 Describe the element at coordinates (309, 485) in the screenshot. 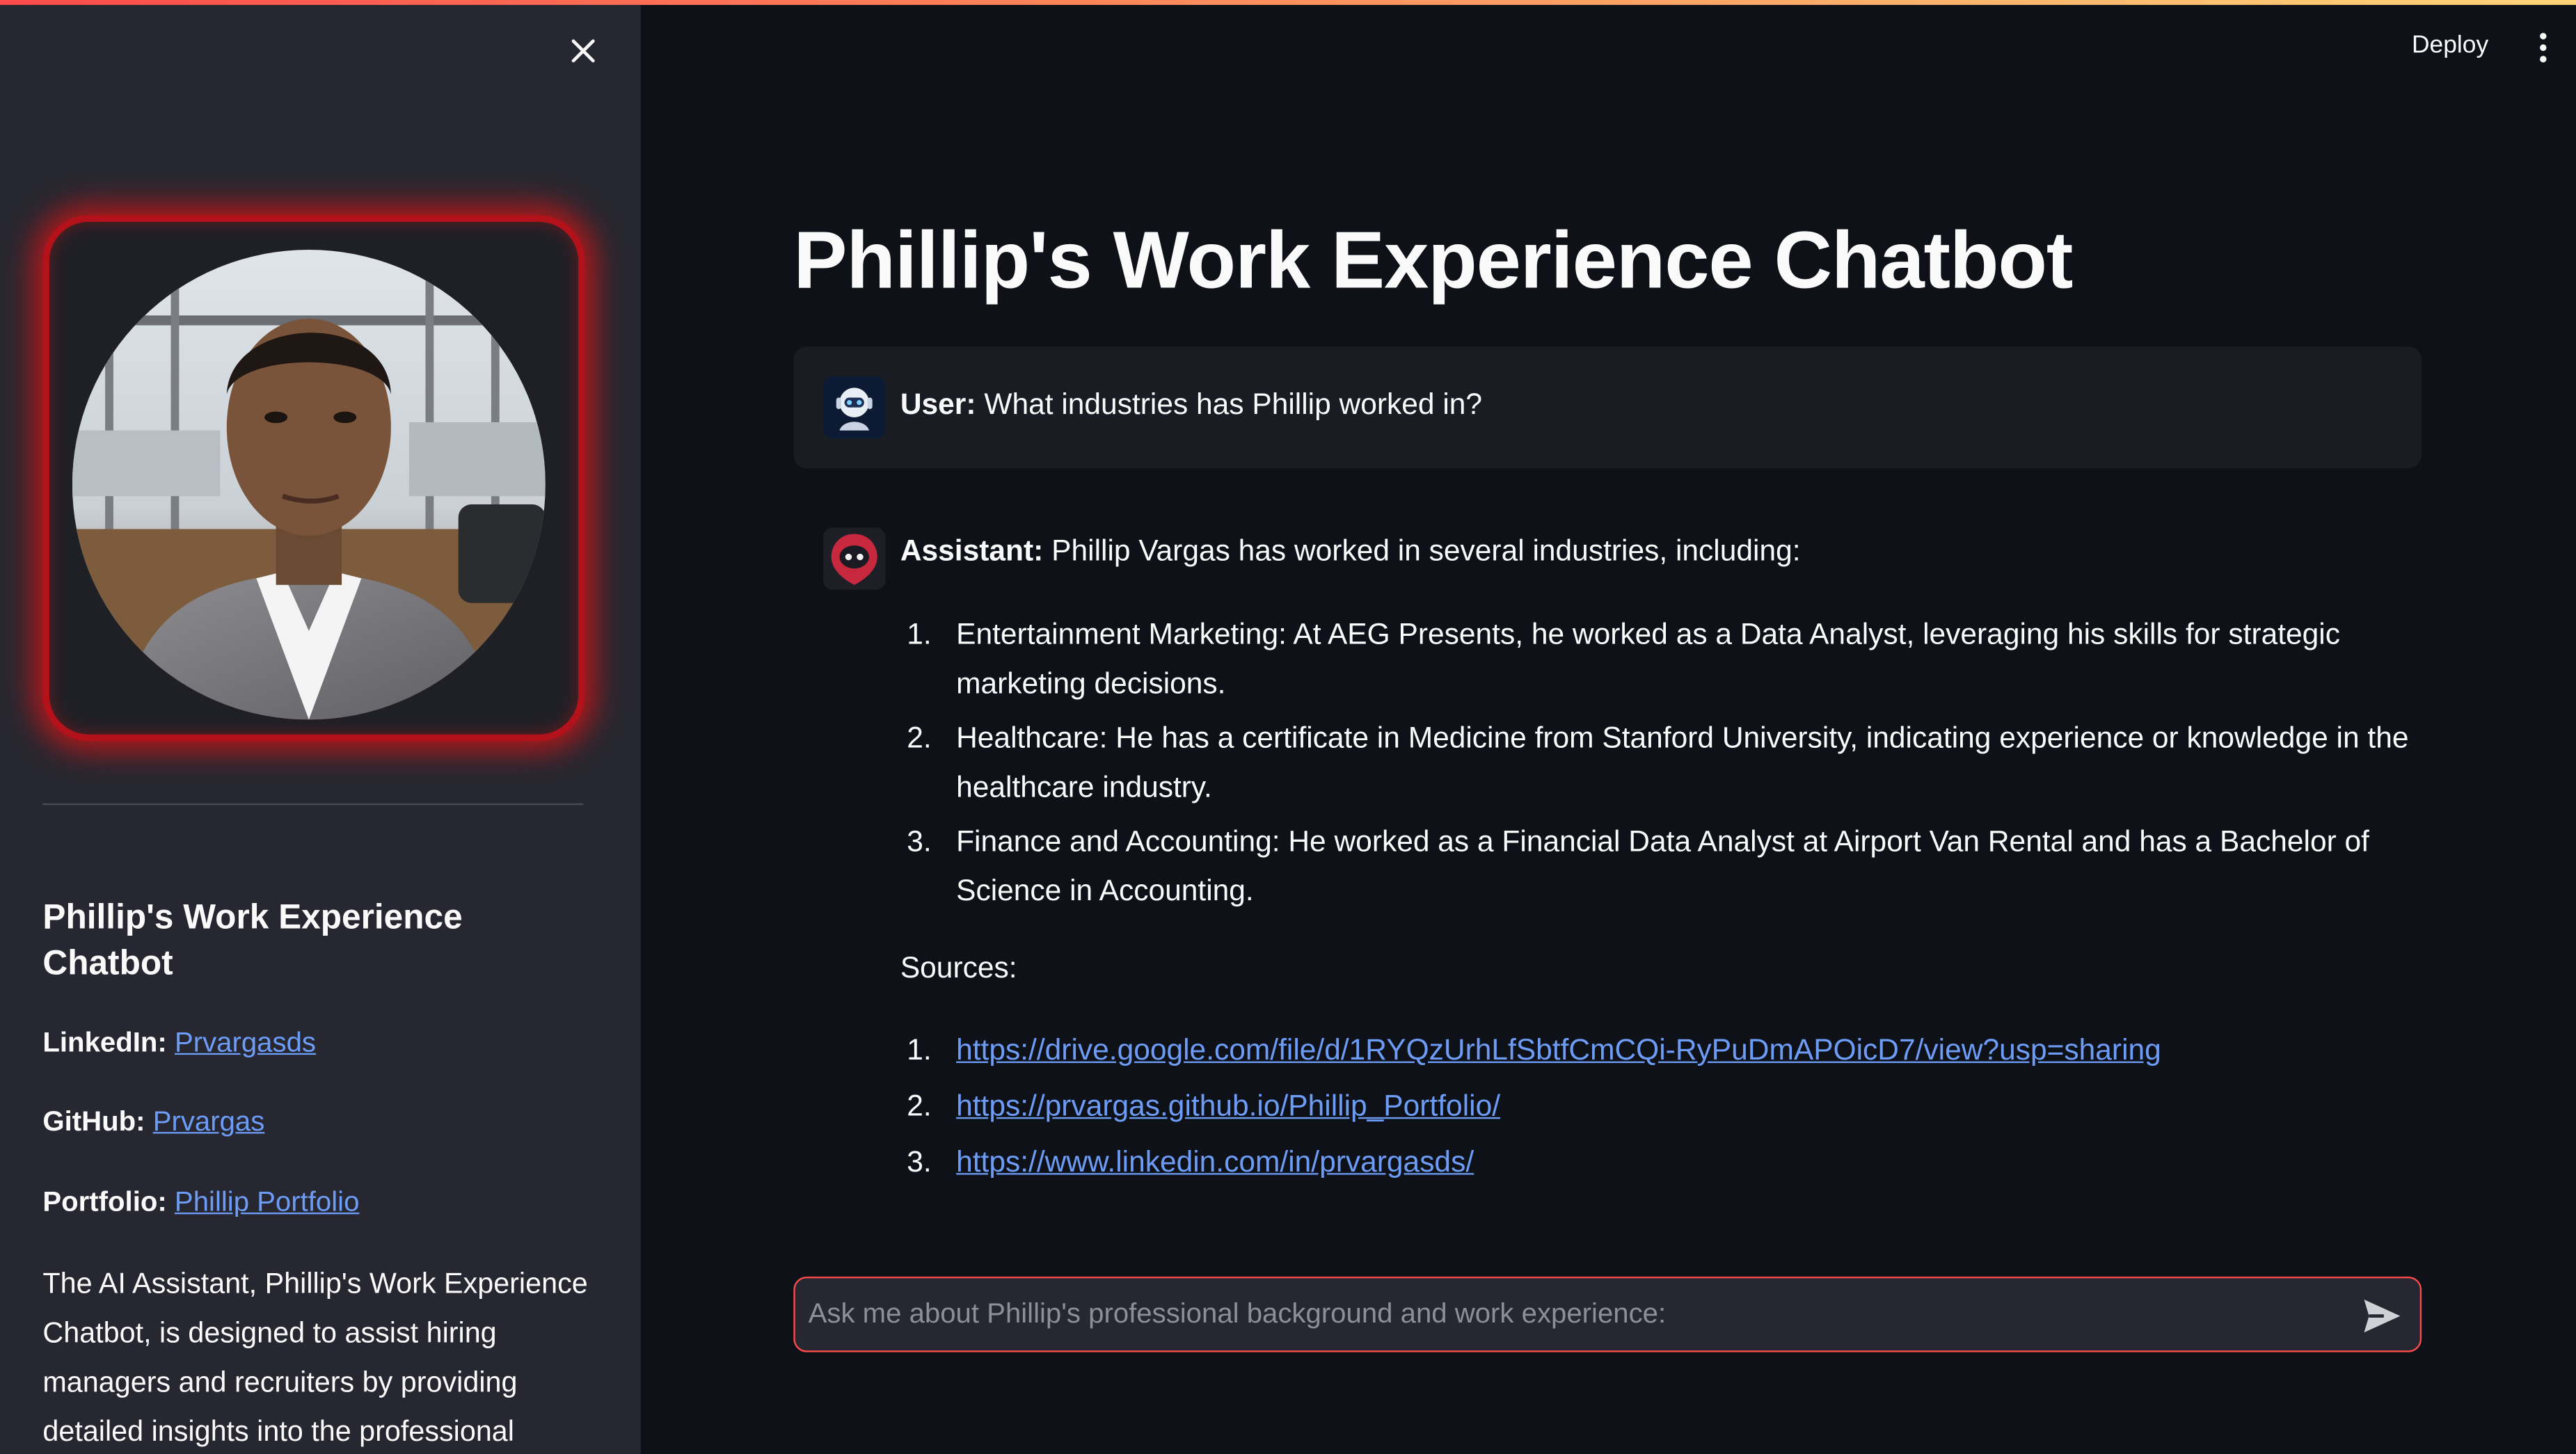

I see `profile-photo` at that location.